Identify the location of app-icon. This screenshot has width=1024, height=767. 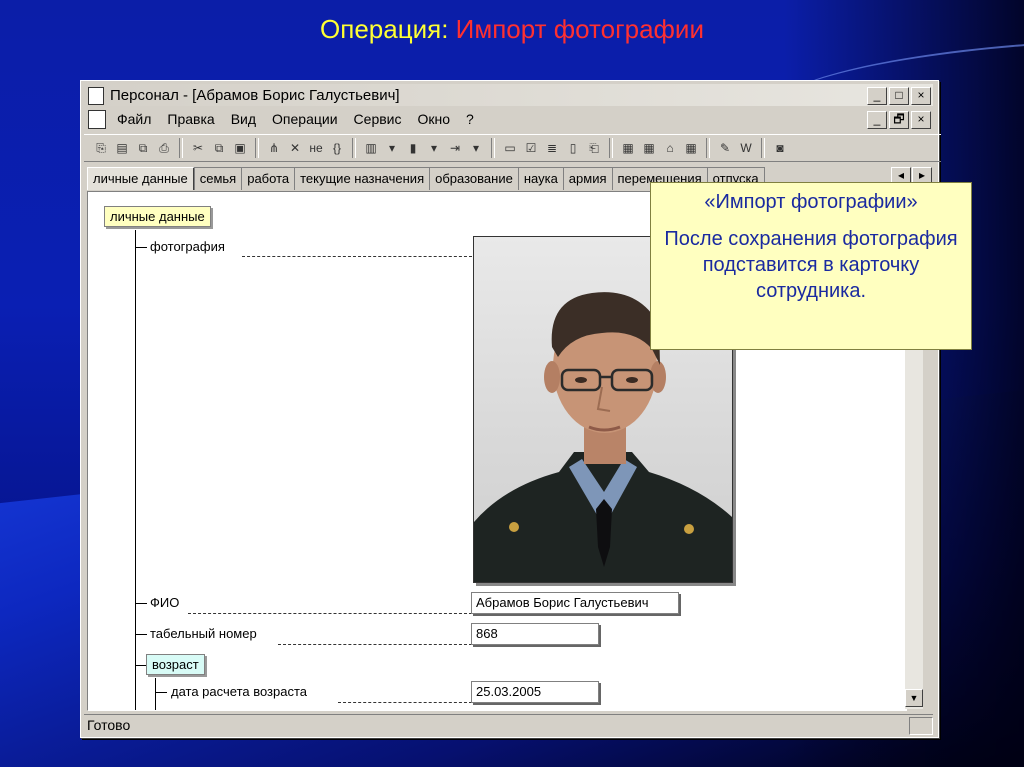
(96, 96).